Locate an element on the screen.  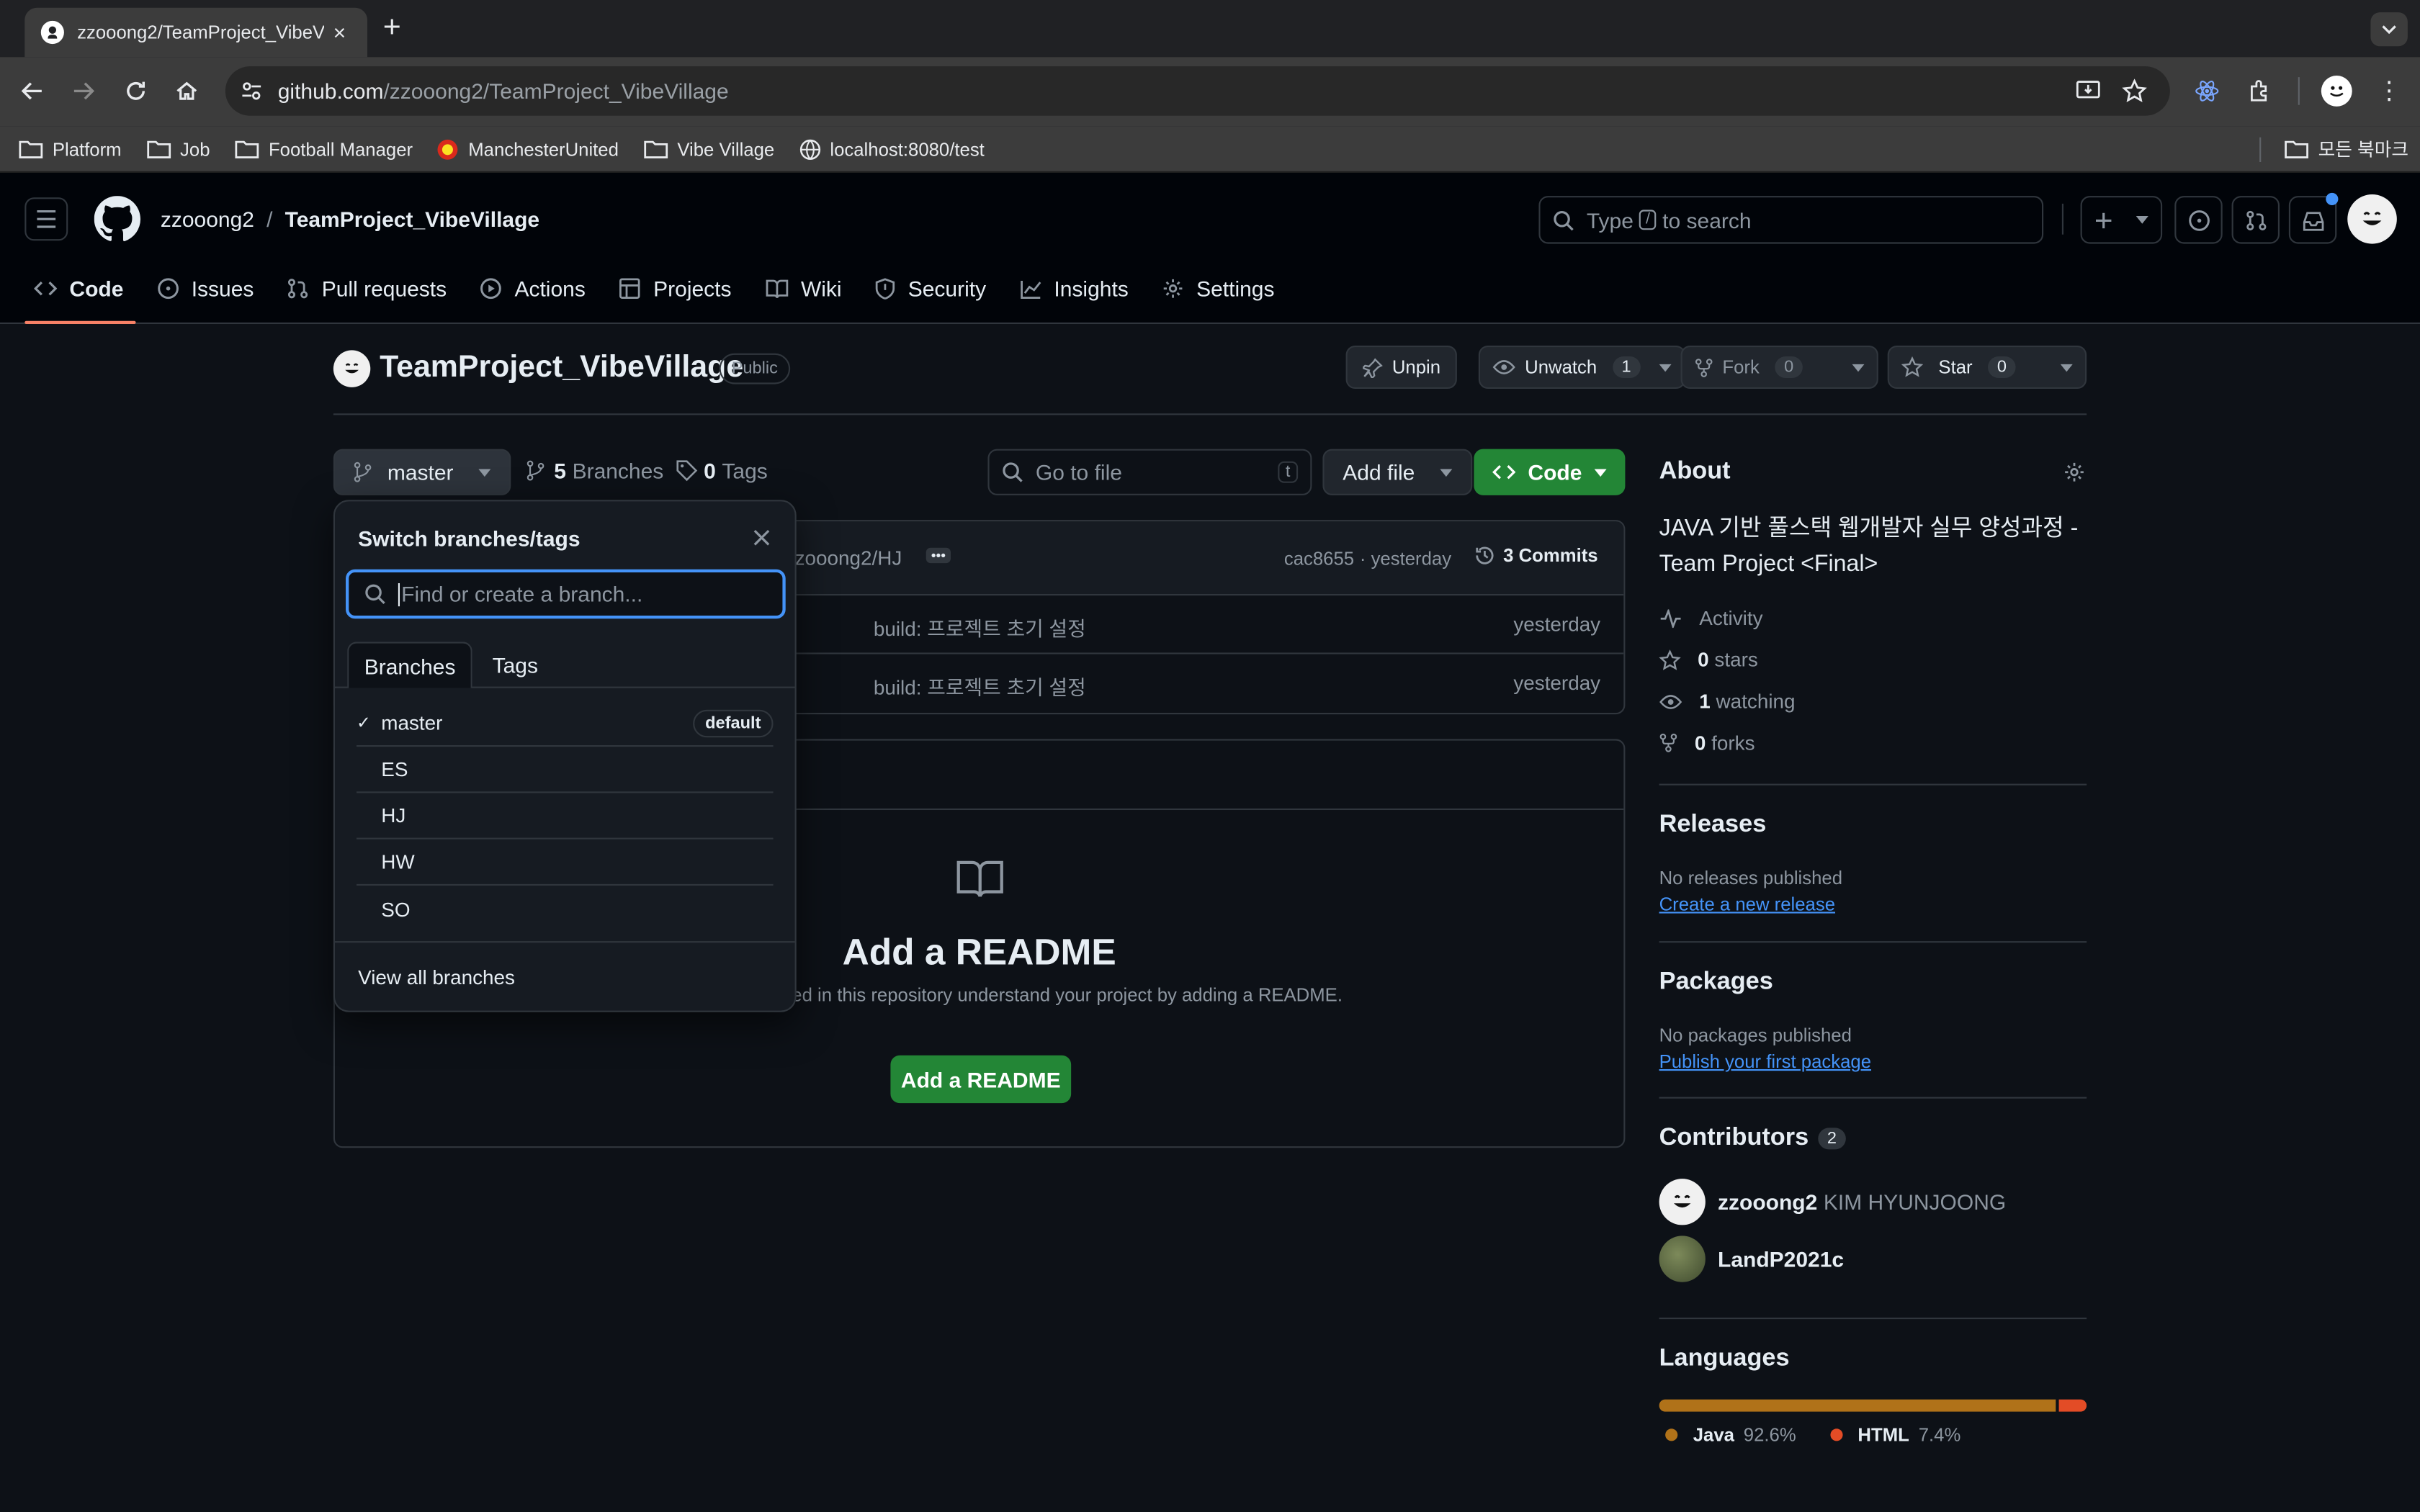
releases-empty: No releases published is located at coordinates (1751, 878).